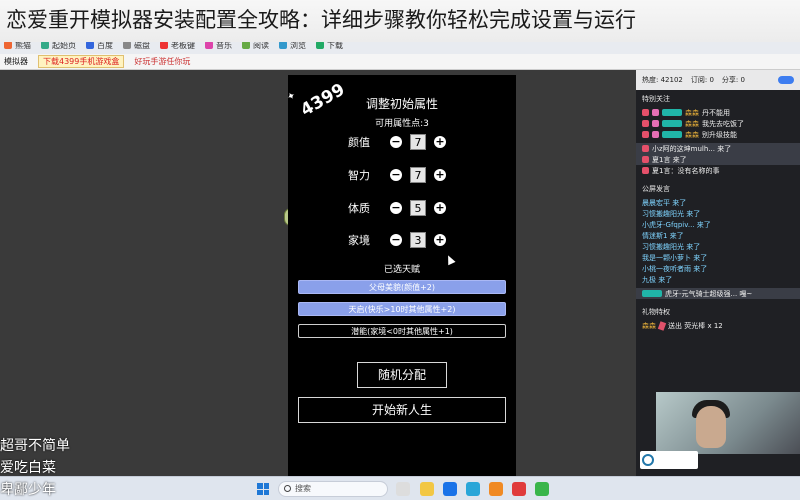 The image size is (800, 500). I want to click on public-message: 情迷斯1 来了, so click(718, 235).